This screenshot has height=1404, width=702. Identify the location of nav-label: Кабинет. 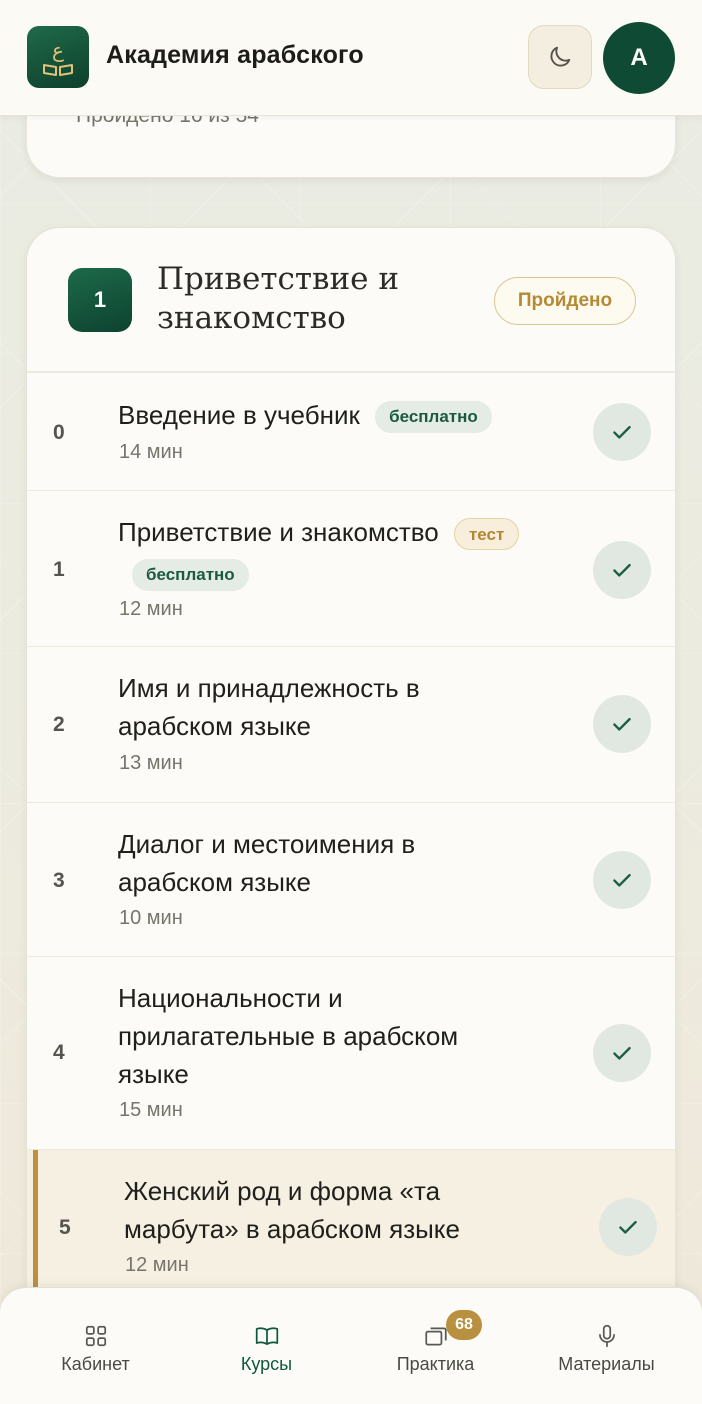
(95, 1364).